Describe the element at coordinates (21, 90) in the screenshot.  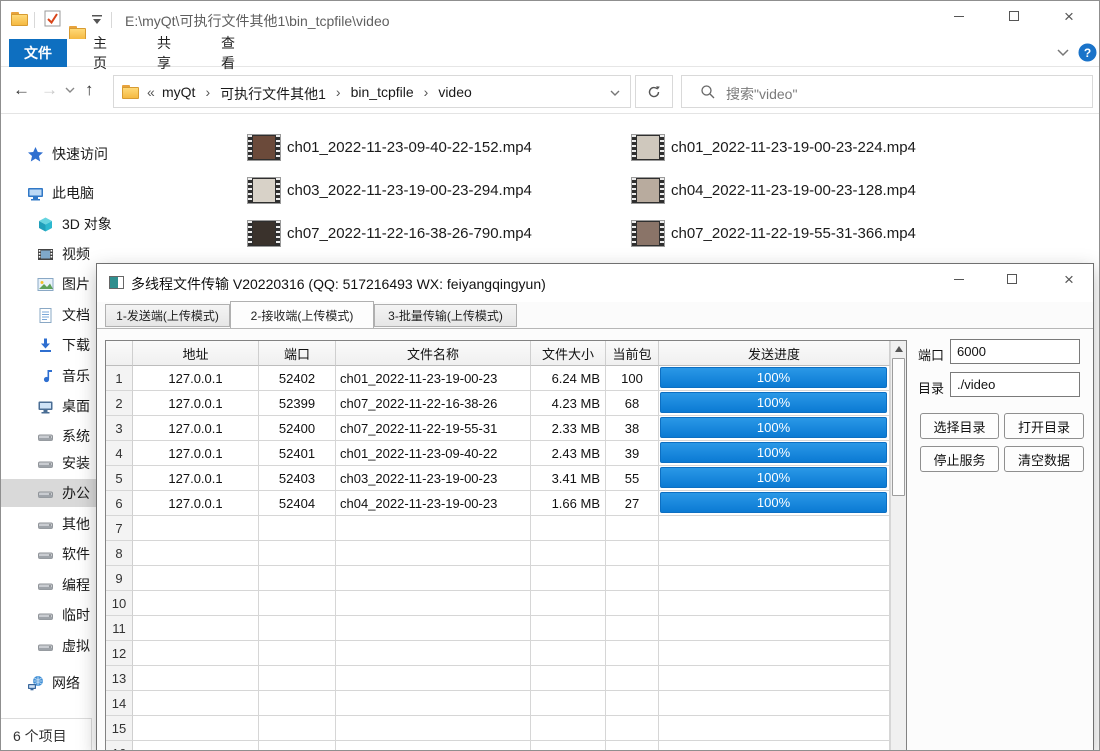
I see `back-button: ←` at that location.